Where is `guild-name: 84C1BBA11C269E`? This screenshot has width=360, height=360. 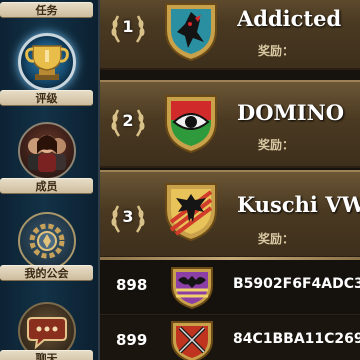
guild-name: 84C1BBA11C269E is located at coordinates (296, 339).